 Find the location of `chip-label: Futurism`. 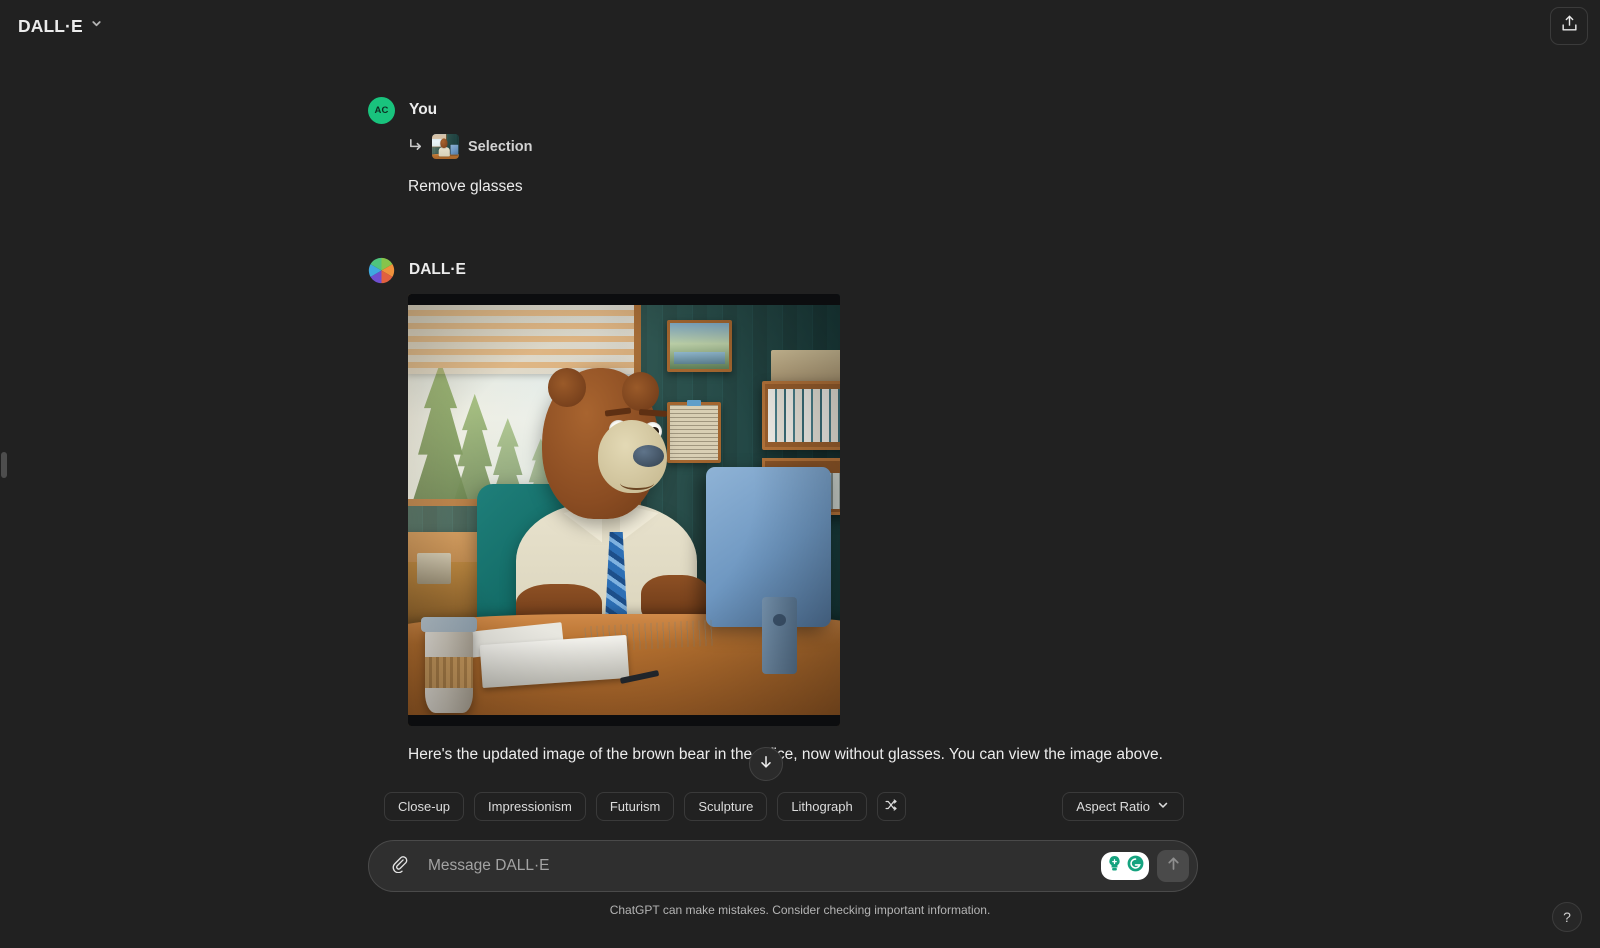

chip-label: Futurism is located at coordinates (635, 806).